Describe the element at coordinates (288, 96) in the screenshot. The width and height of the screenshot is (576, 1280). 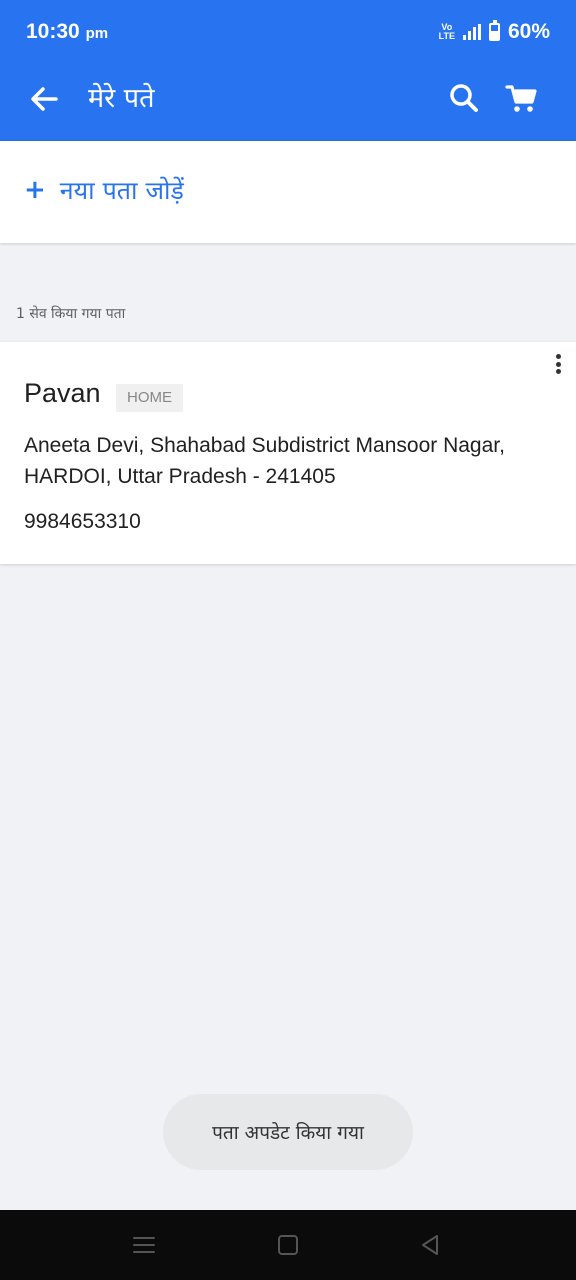
I see `app-bar: मेरे पते` at that location.